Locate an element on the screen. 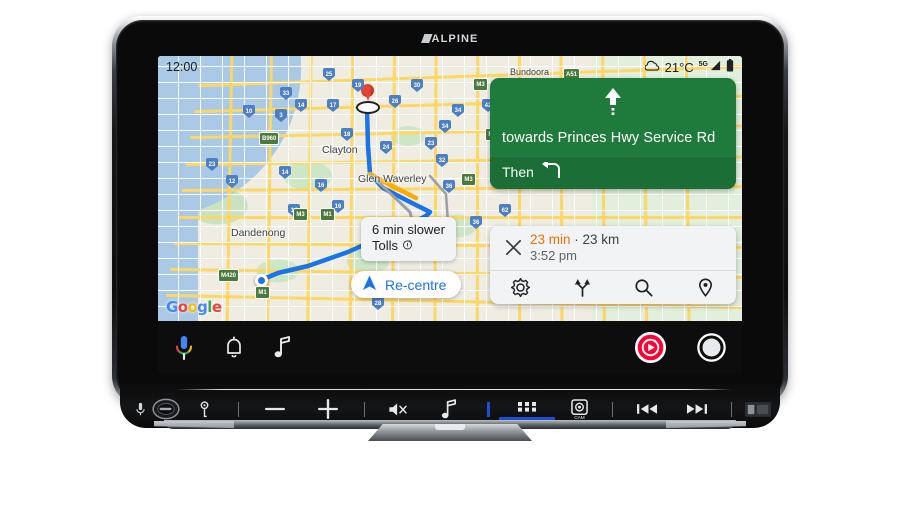  unit-chin is located at coordinates (450, 433).